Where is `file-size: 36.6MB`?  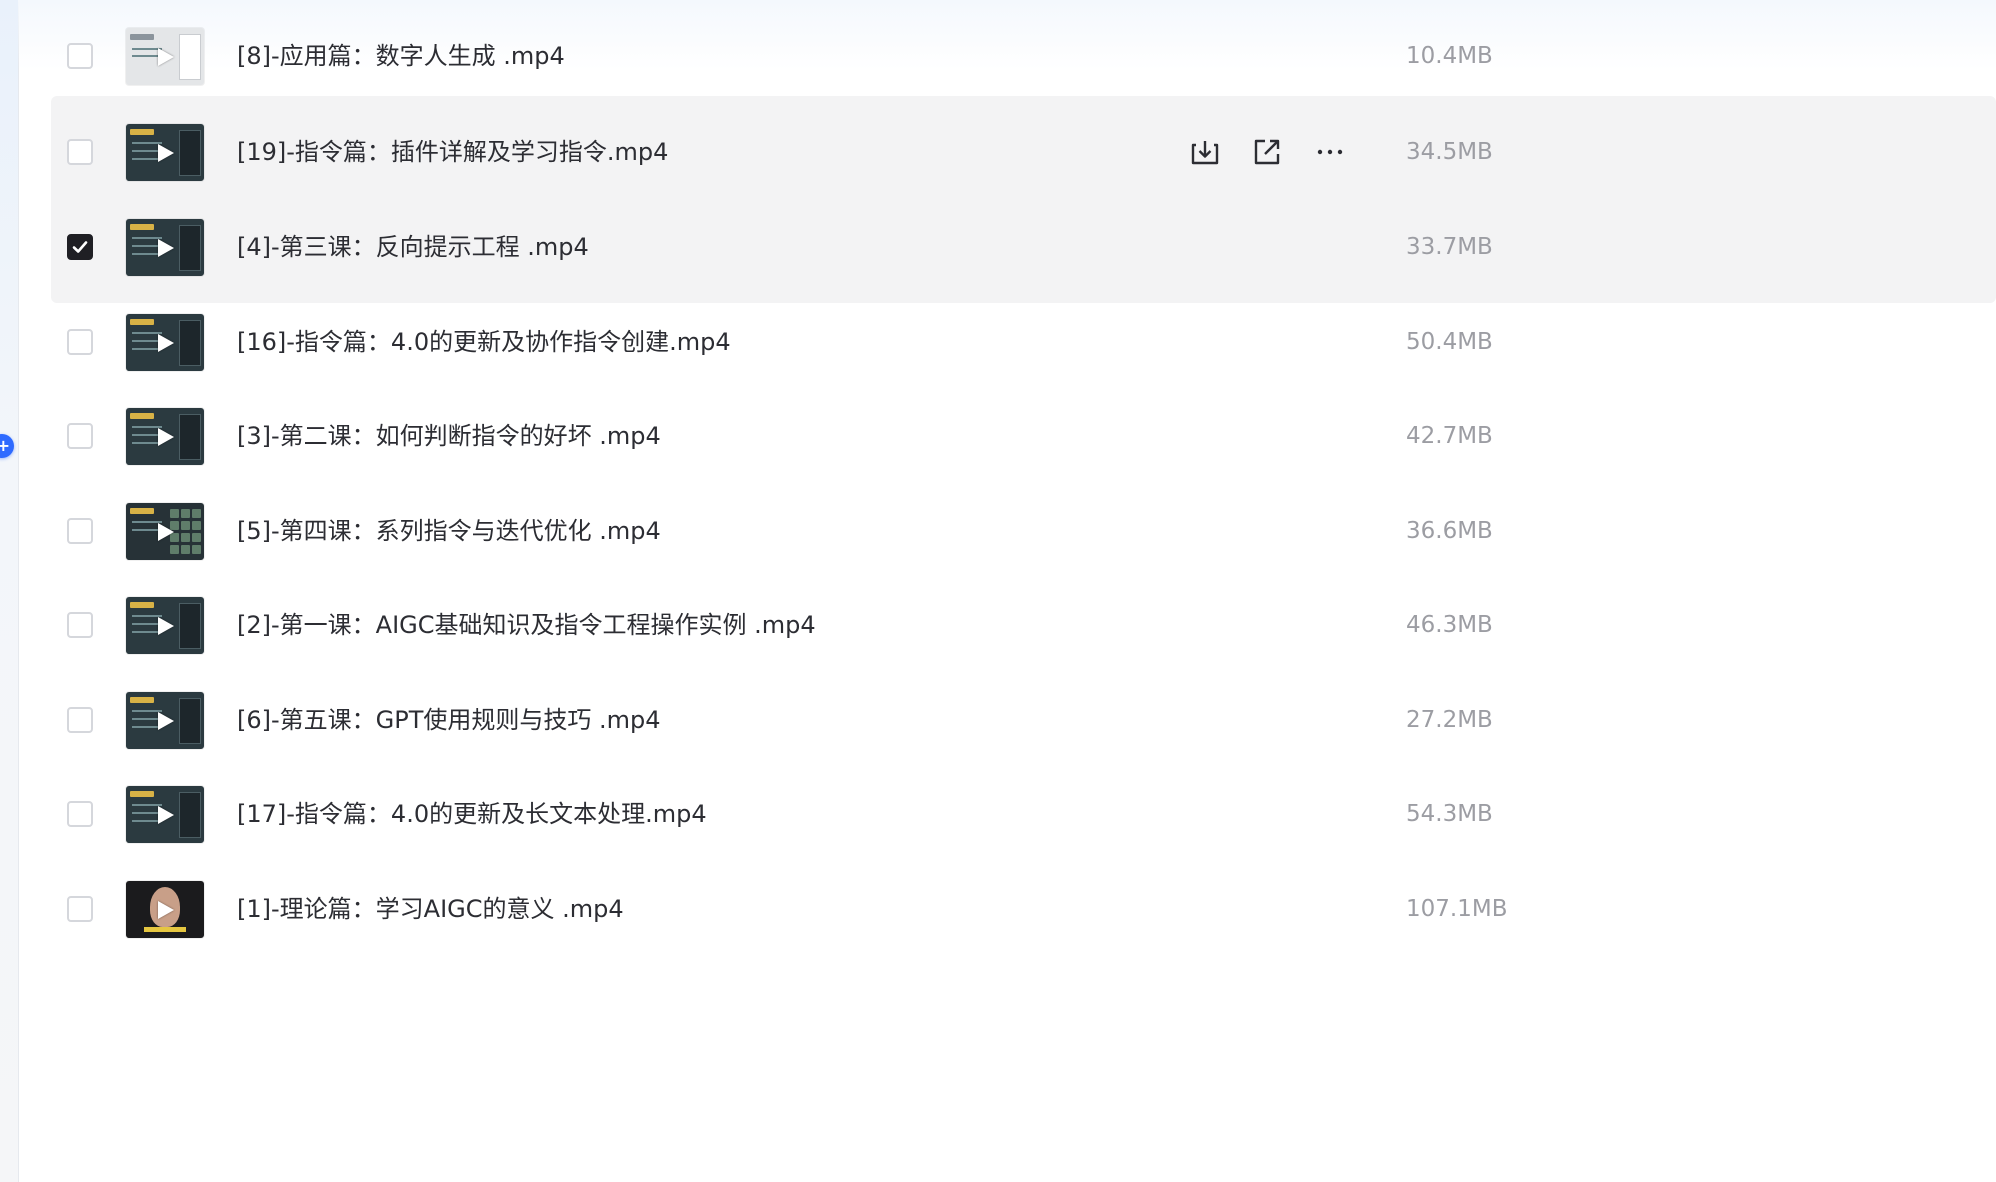 file-size: 36.6MB is located at coordinates (1449, 531).